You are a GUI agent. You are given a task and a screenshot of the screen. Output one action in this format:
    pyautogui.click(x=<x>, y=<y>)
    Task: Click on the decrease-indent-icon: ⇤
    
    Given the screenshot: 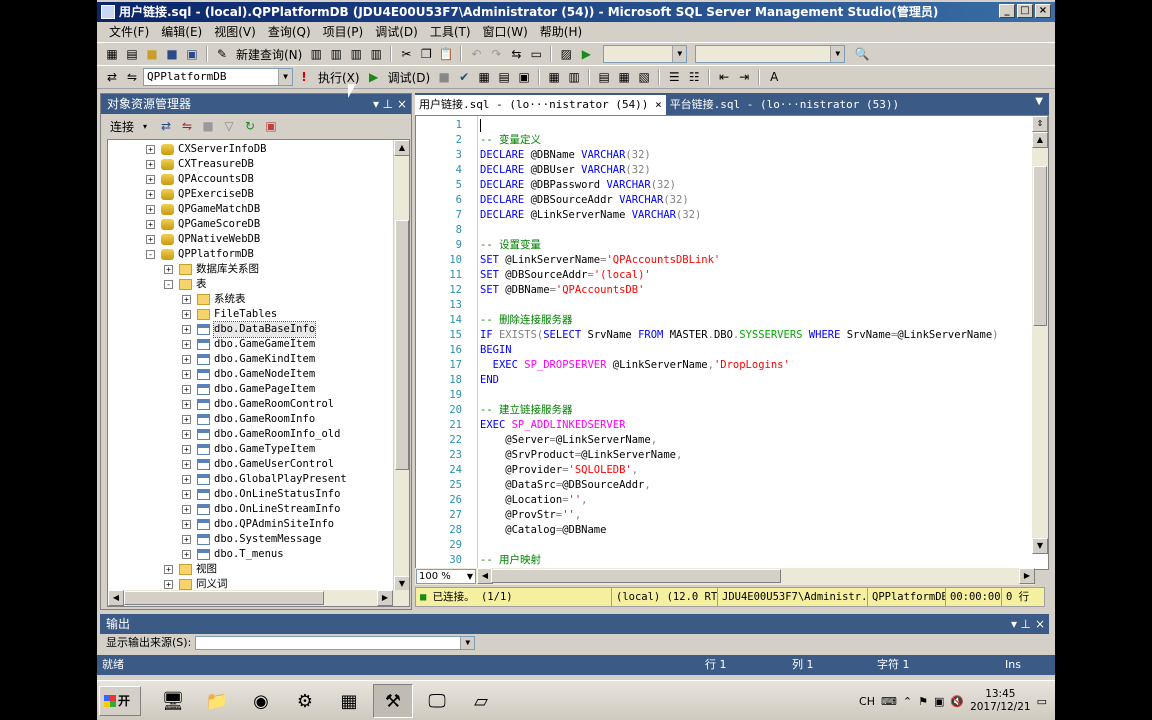 What is the action you would take?
    pyautogui.click(x=724, y=77)
    